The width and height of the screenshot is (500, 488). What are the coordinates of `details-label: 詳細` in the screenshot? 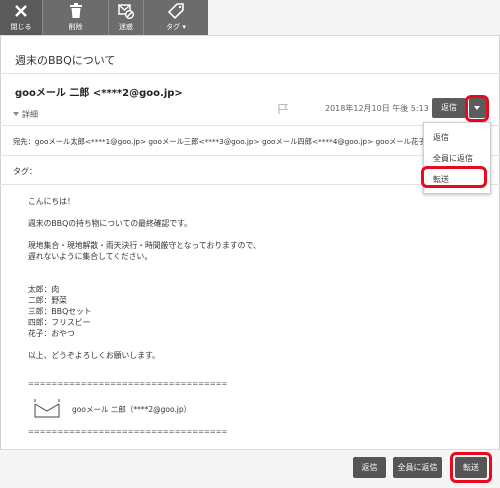 It's located at (30, 114).